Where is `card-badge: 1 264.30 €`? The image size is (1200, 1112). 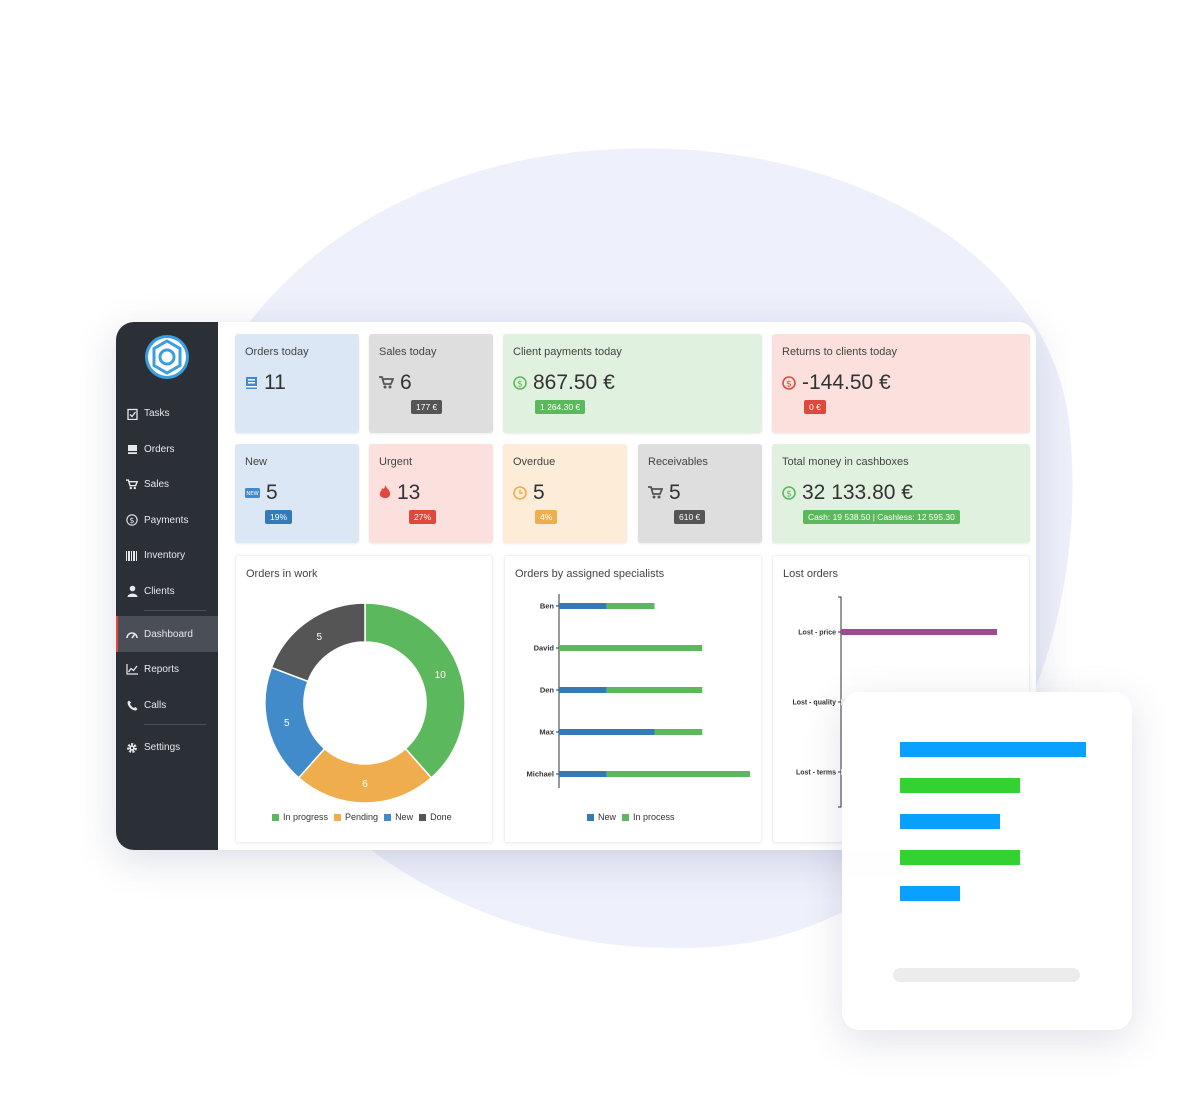
card-badge: 1 264.30 € is located at coordinates (560, 407).